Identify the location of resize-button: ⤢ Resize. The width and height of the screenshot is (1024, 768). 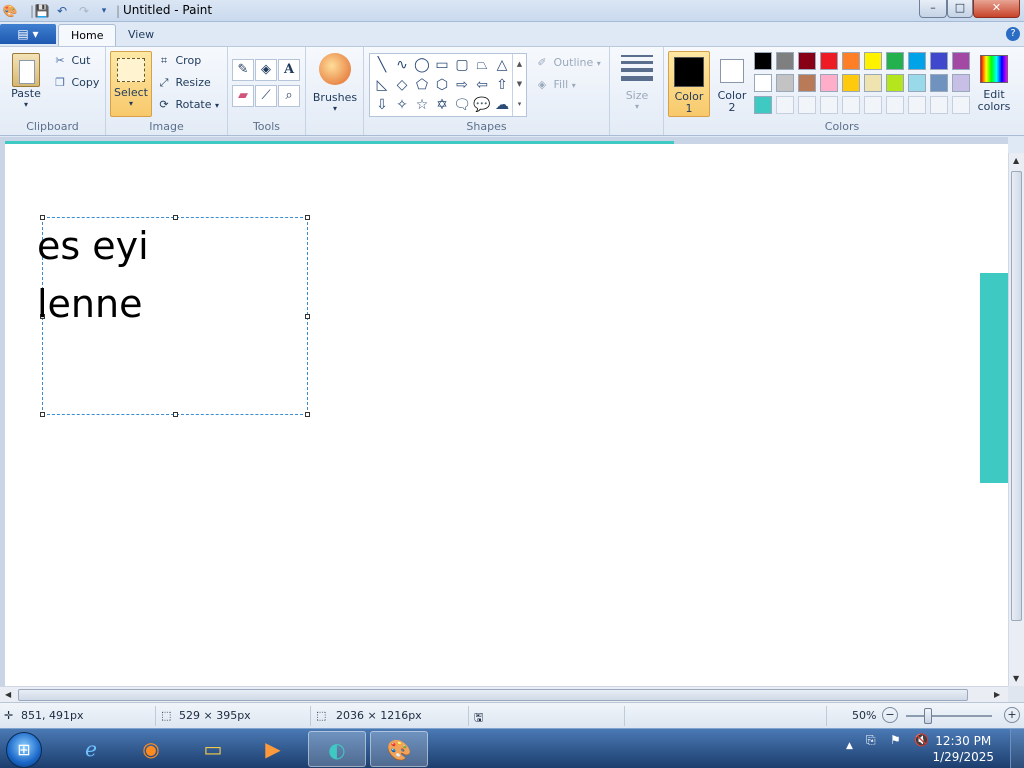
(183, 83).